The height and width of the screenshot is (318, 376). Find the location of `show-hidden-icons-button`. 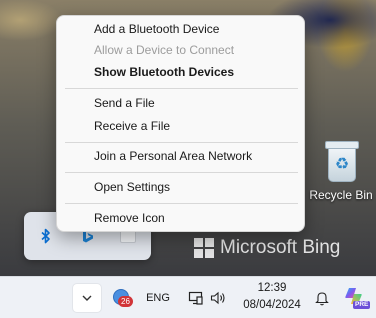

show-hidden-icons-button is located at coordinates (87, 298).